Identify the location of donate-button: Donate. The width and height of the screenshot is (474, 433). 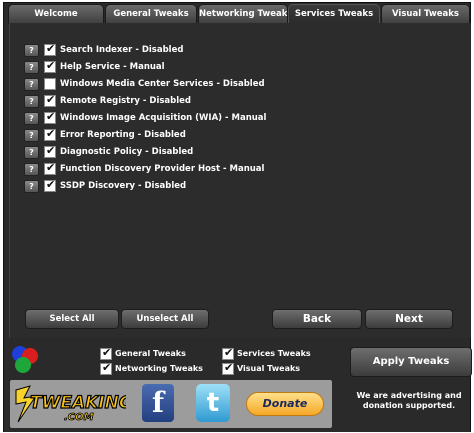
(285, 404).